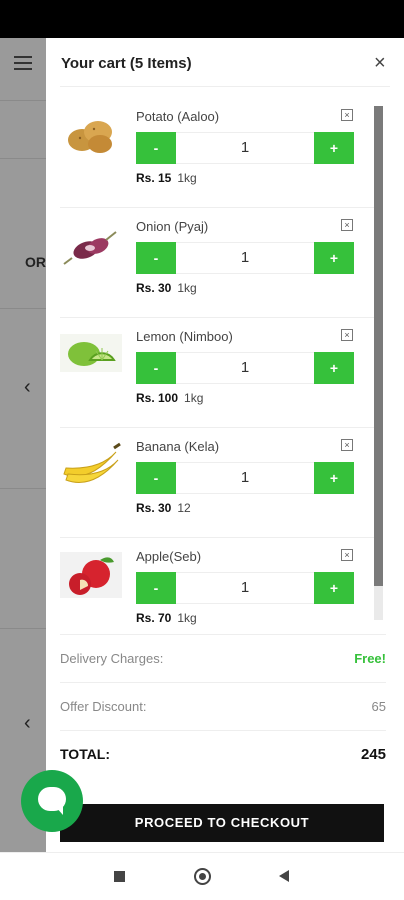 This screenshot has width=404, height=900. Describe the element at coordinates (154, 178) in the screenshot. I see `item-price: Rs. 15` at that location.